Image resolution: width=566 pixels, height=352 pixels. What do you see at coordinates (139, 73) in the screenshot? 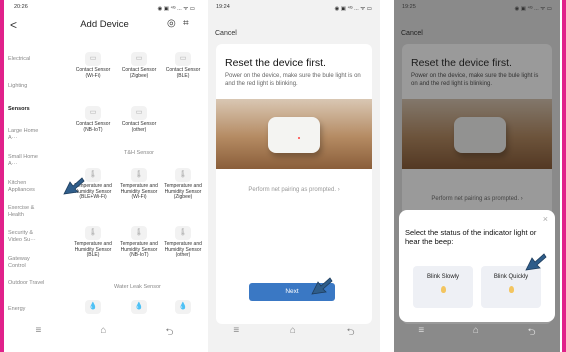
I see `device-label: Contact Sensor (Zigbee)` at bounding box center [139, 73].